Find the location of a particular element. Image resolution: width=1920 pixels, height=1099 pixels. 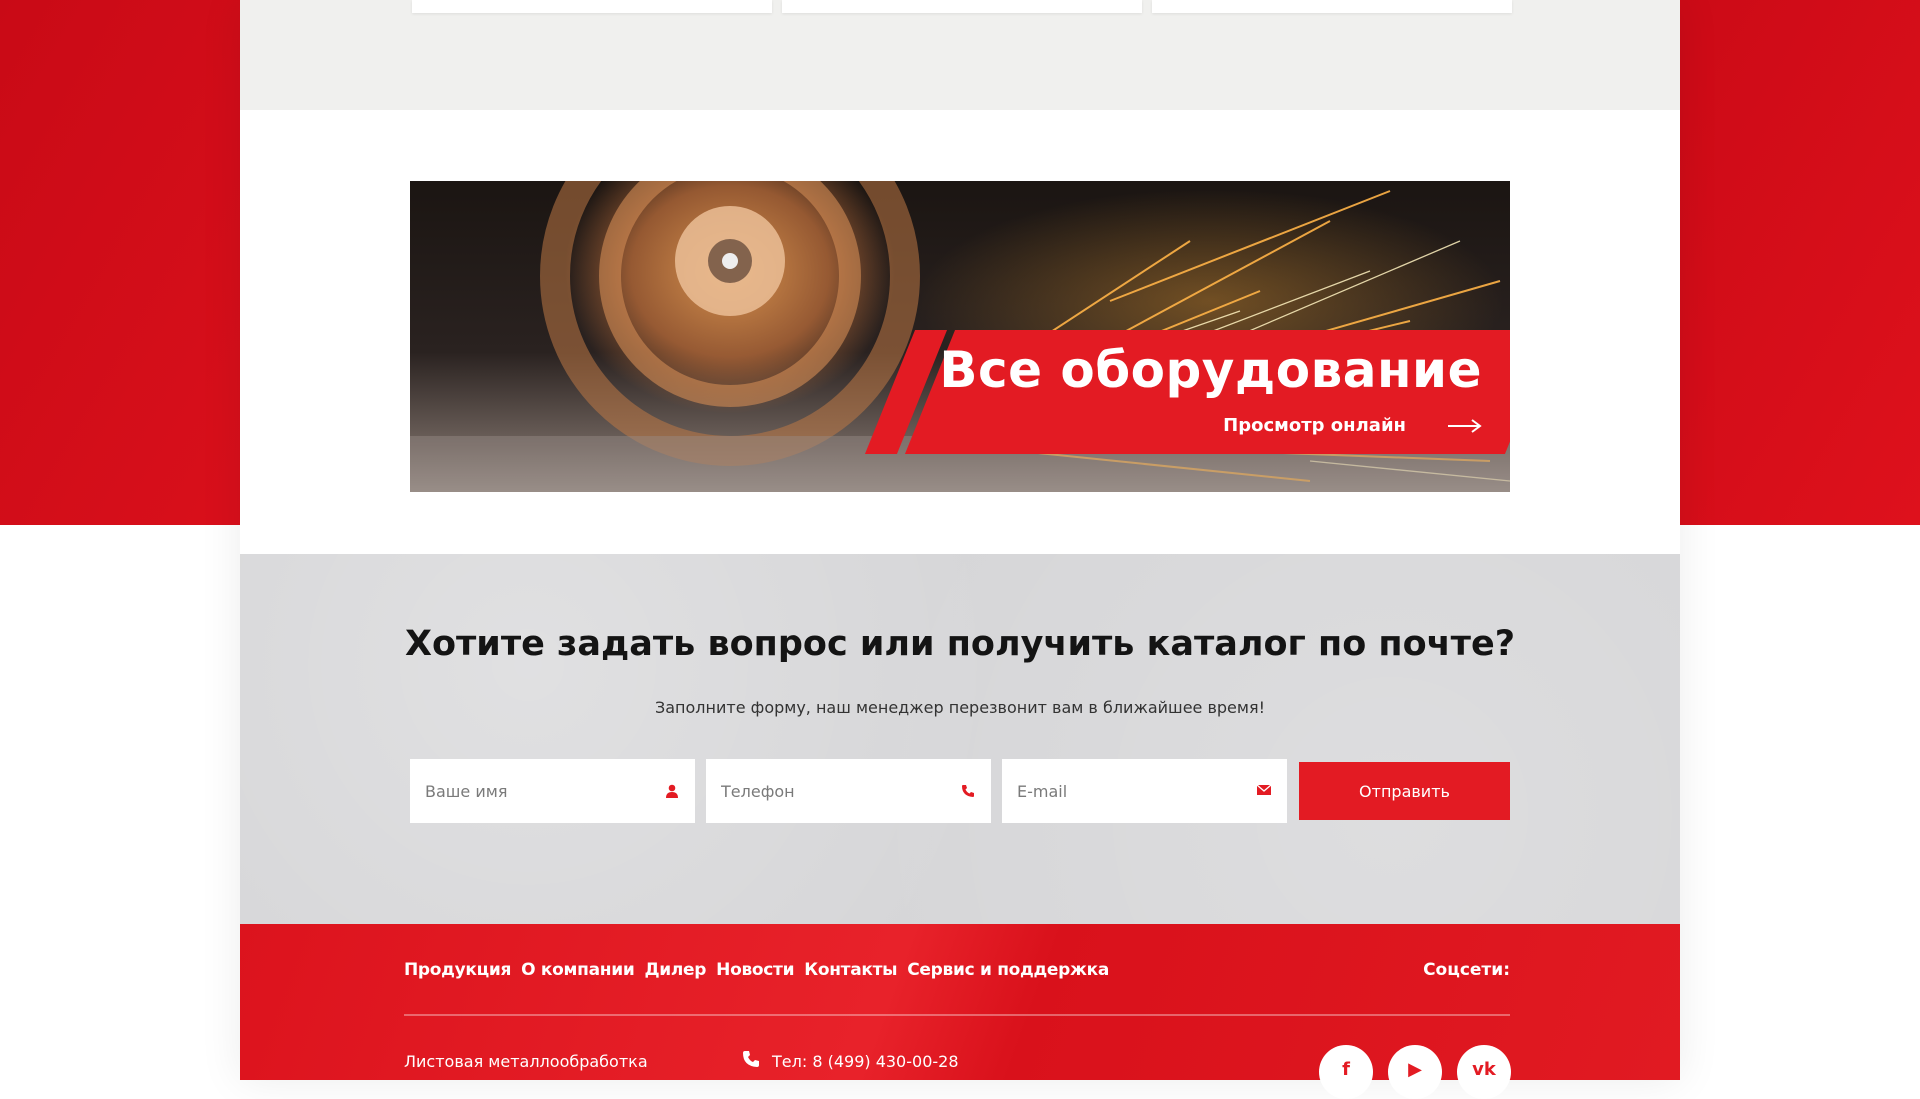

footer-link-service: Сервис и поддержка is located at coordinates (1008, 970).